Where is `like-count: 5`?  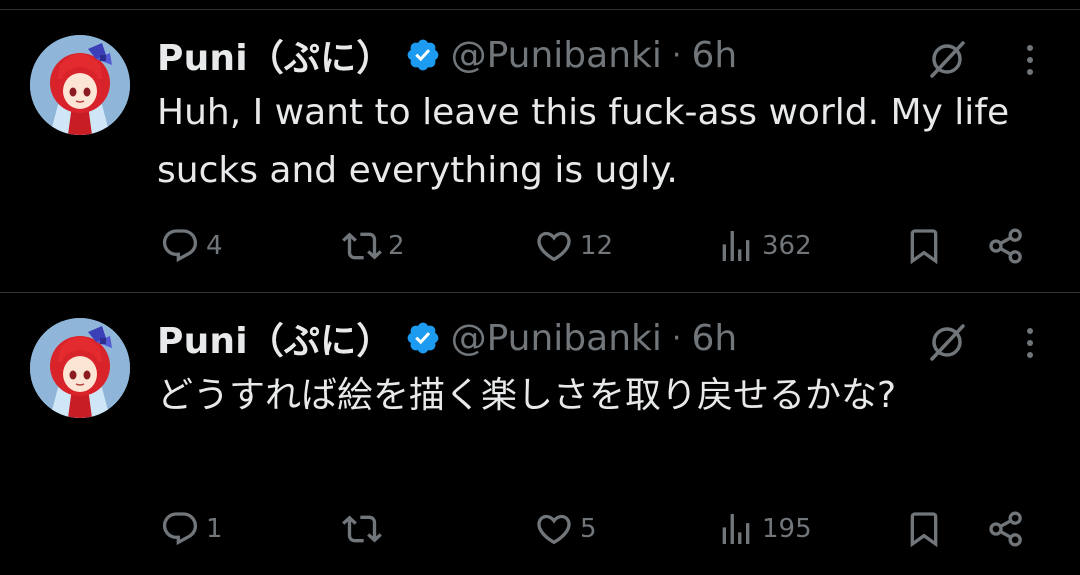 like-count: 5 is located at coordinates (588, 529).